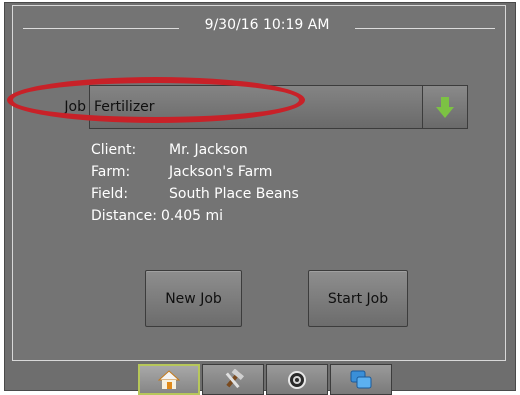 The width and height of the screenshot is (520, 395). I want to click on home-icon, so click(169, 379).